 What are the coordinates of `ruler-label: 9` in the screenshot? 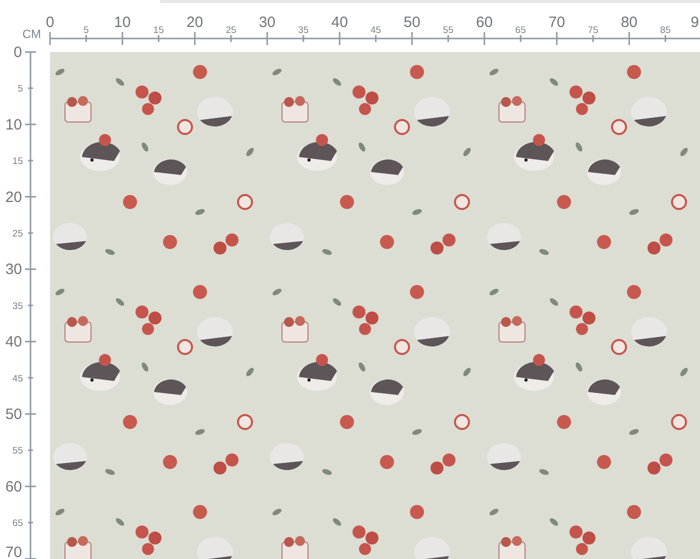 It's located at (694, 22).